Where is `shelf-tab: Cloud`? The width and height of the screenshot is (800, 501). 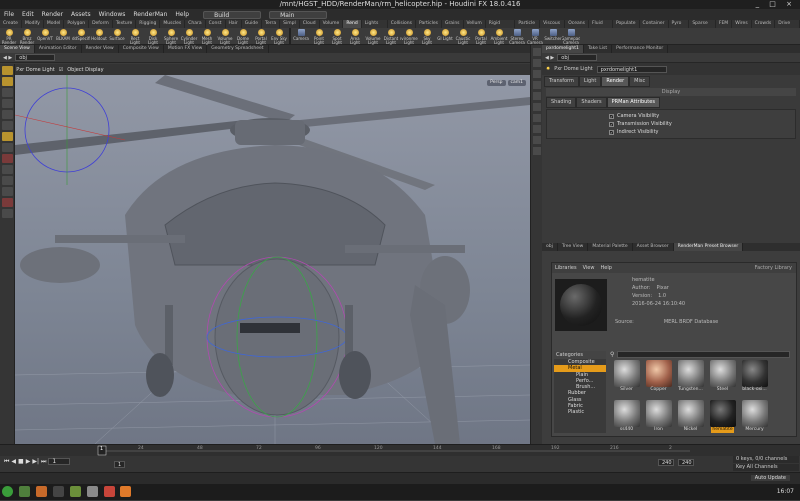 shelf-tab: Cloud is located at coordinates (310, 24).